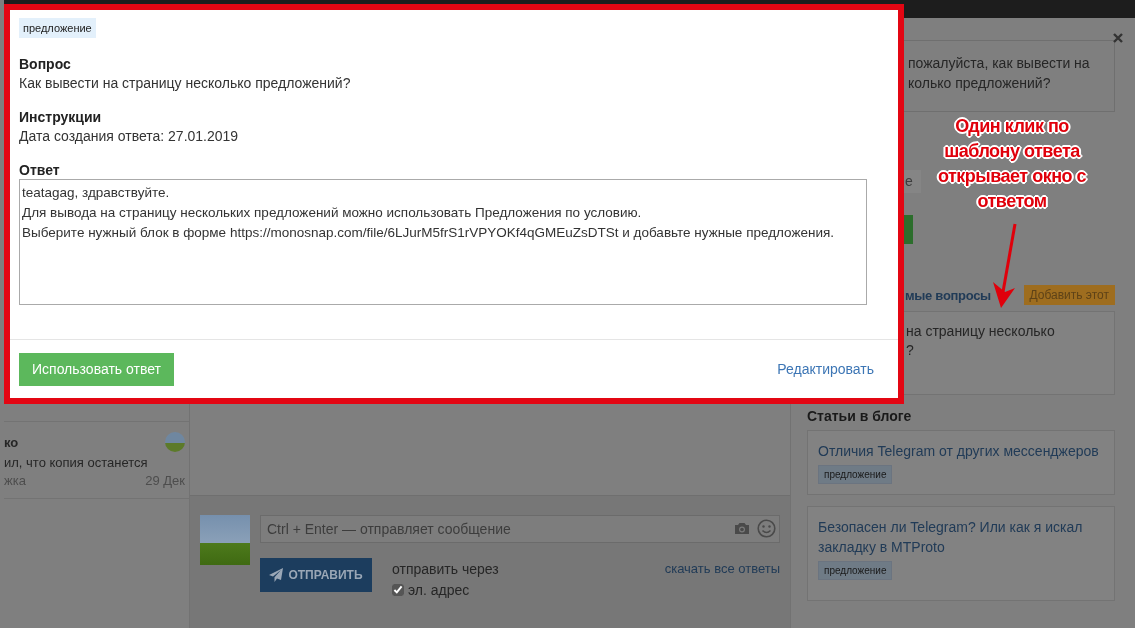 Image resolution: width=1135 pixels, height=628 pixels. What do you see at coordinates (742, 528) in the screenshot?
I see `camera-icon` at bounding box center [742, 528].